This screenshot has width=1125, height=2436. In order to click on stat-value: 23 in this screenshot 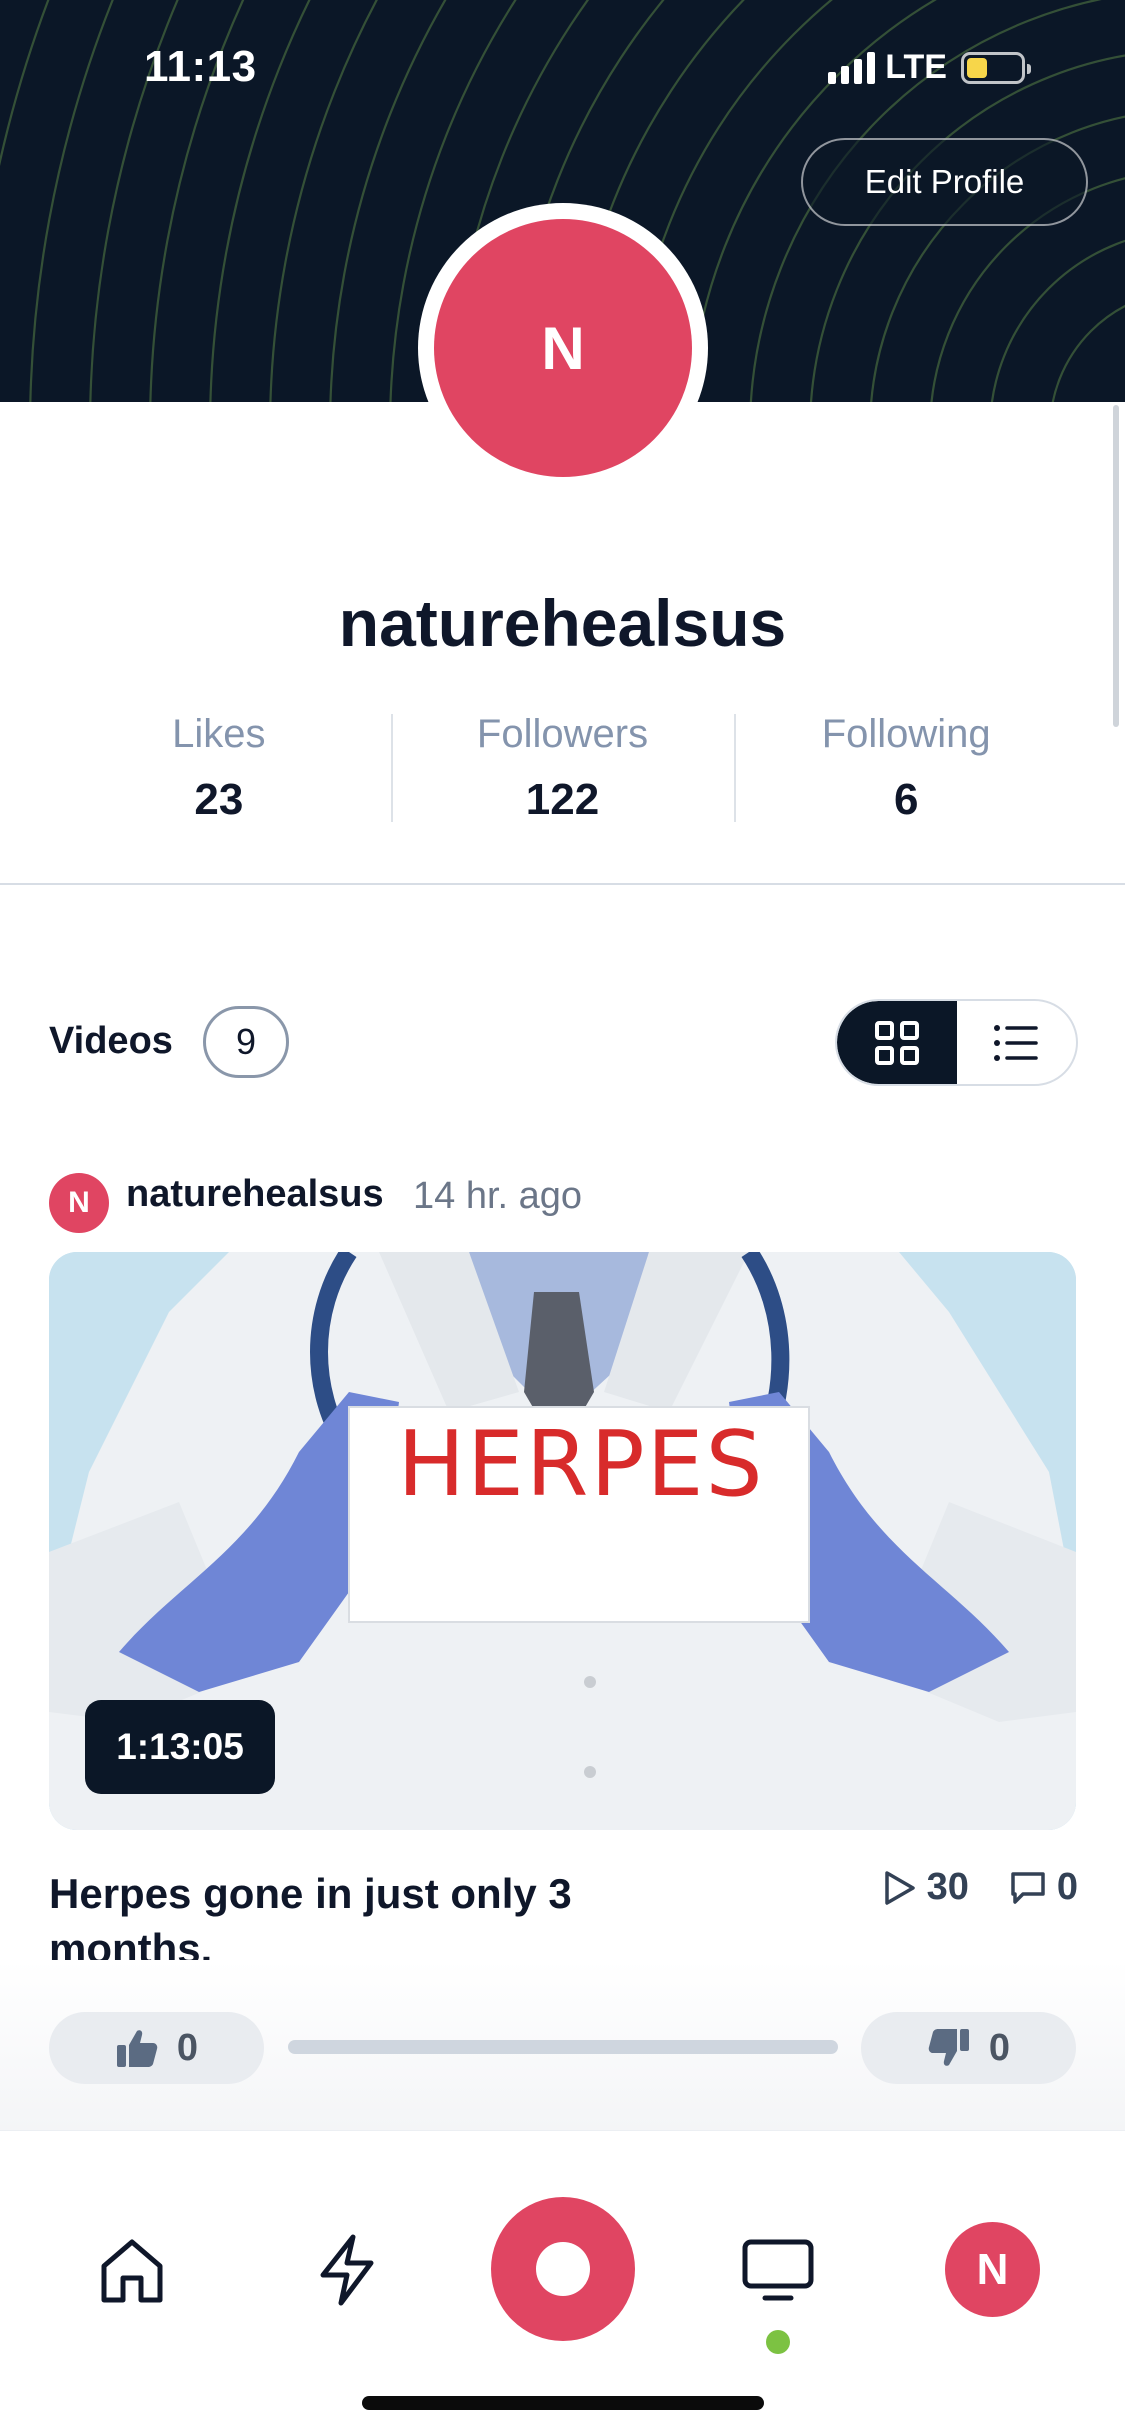, I will do `click(219, 799)`.